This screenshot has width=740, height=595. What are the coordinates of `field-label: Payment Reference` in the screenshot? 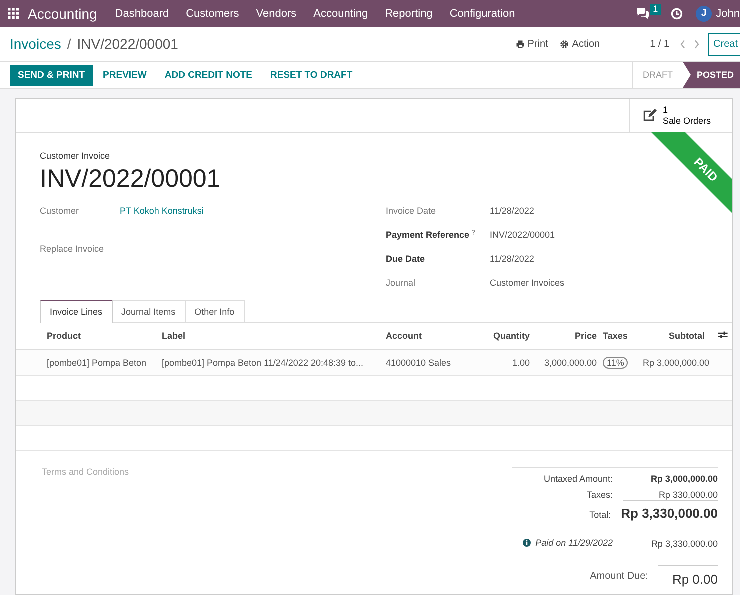 It's located at (428, 235).